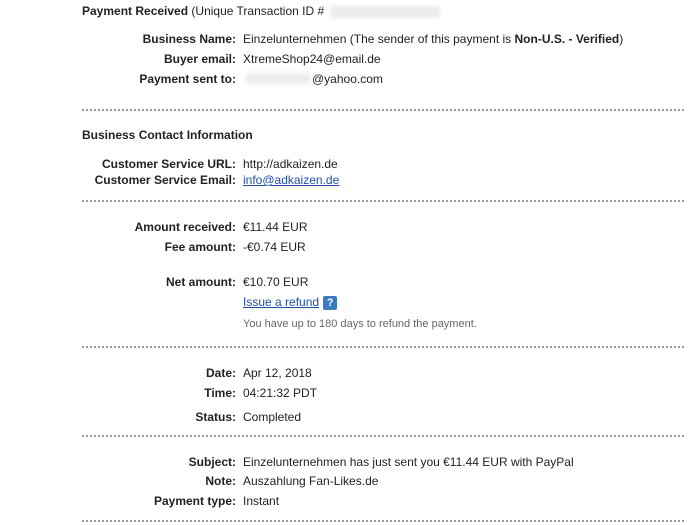 This screenshot has height=525, width=692. What do you see at coordinates (275, 227) in the screenshot?
I see `amount-received-value: €11.44 EUR` at bounding box center [275, 227].